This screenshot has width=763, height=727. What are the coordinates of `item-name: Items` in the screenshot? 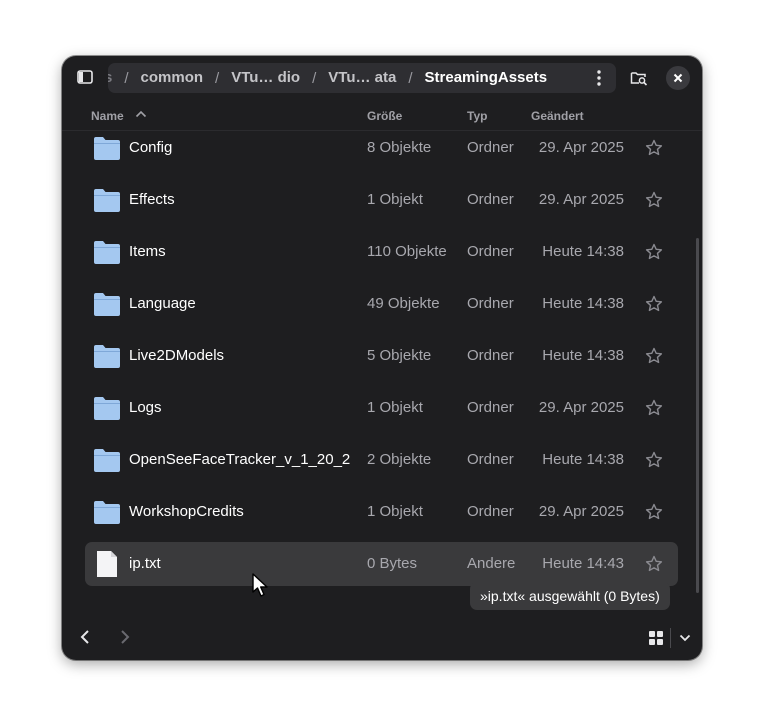 It's located at (147, 251).